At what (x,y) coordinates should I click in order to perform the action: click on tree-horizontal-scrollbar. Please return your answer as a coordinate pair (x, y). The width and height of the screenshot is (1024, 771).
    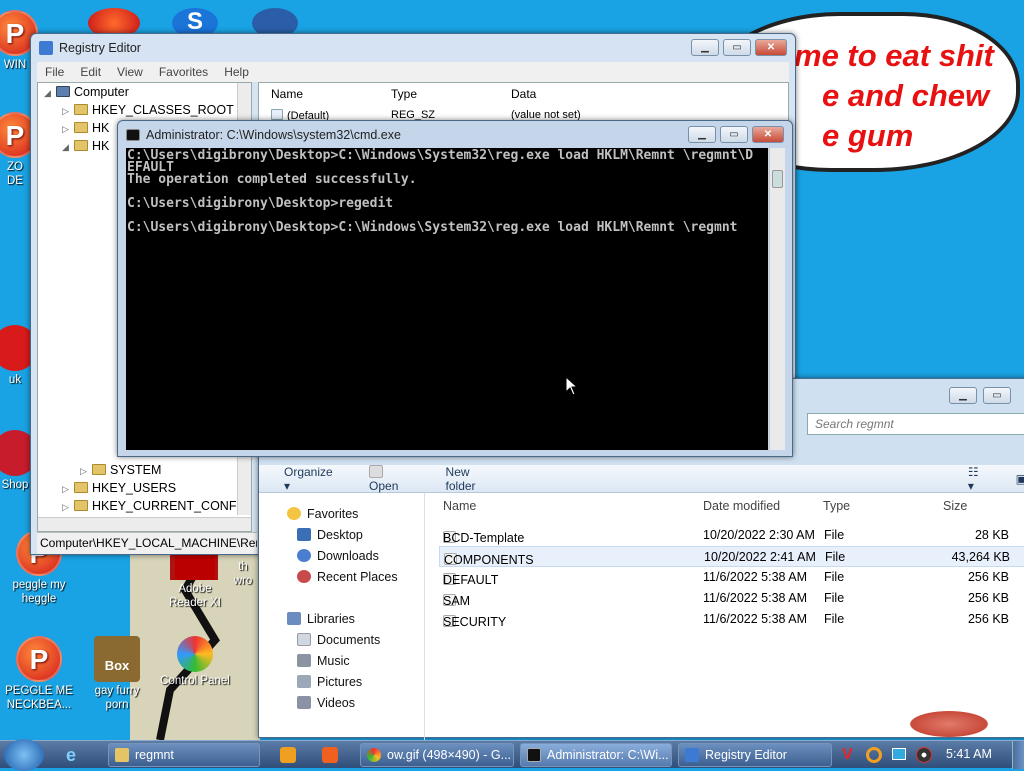
    Looking at the image, I should click on (144, 524).